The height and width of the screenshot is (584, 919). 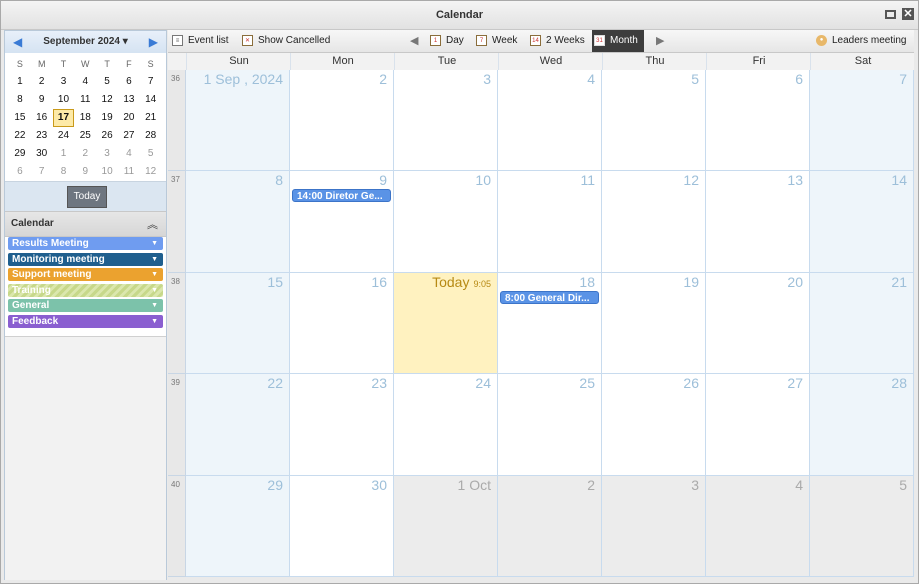 What do you see at coordinates (446, 425) in the screenshot?
I see `day-cell: 24` at bounding box center [446, 425].